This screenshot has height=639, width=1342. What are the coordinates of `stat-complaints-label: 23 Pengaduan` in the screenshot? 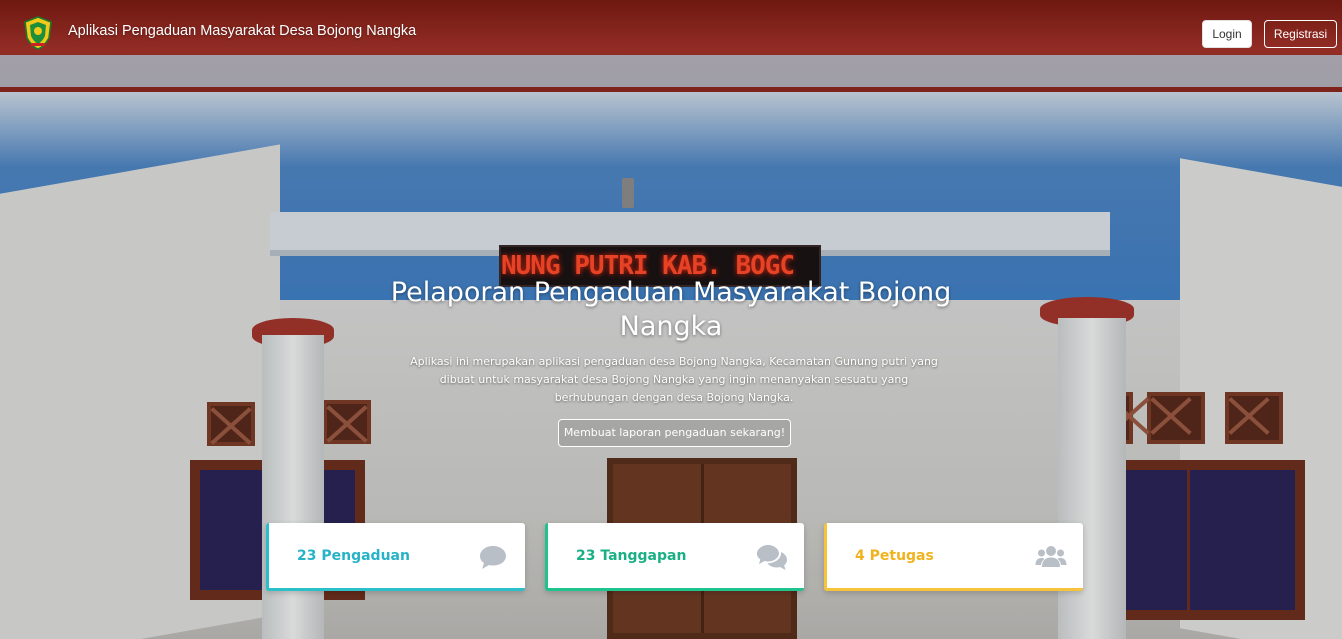 It's located at (353, 556).